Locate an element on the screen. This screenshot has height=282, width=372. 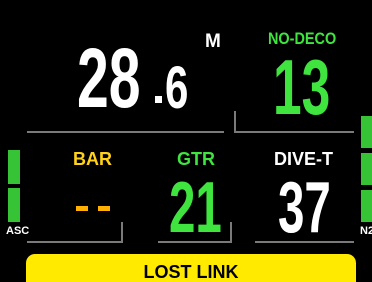
bottom-separator-middle is located at coordinates (194, 242).